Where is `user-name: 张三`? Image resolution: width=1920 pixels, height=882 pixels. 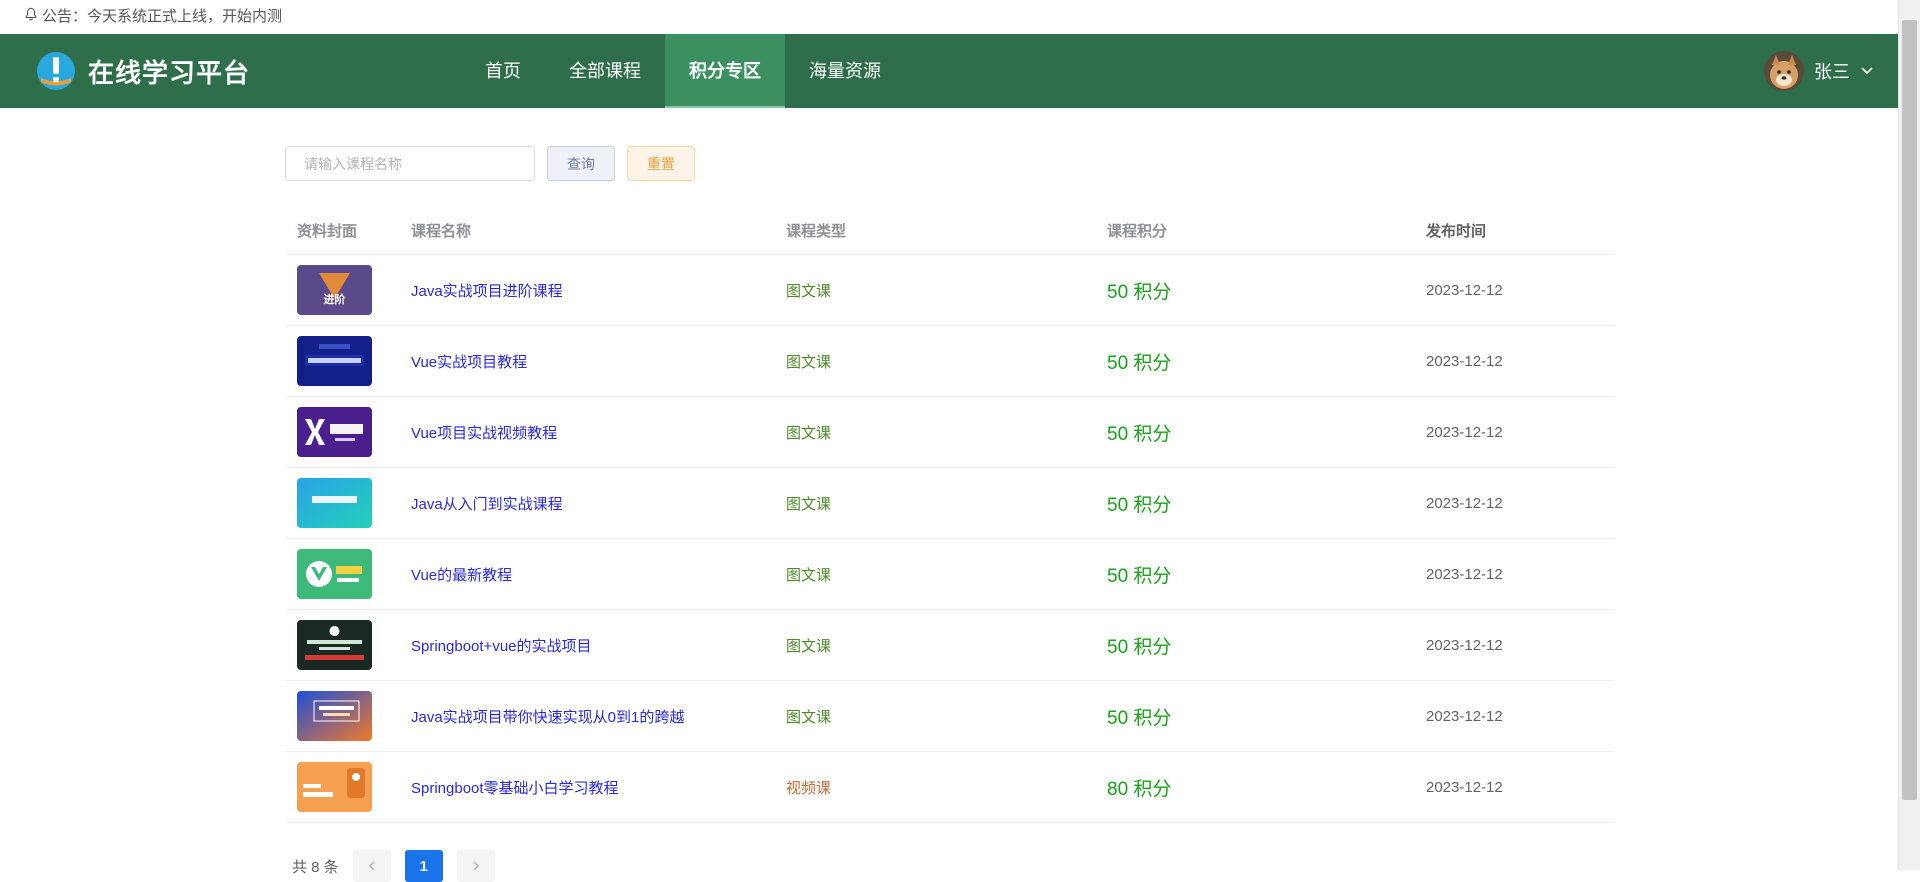
user-name: 张三 is located at coordinates (1832, 72).